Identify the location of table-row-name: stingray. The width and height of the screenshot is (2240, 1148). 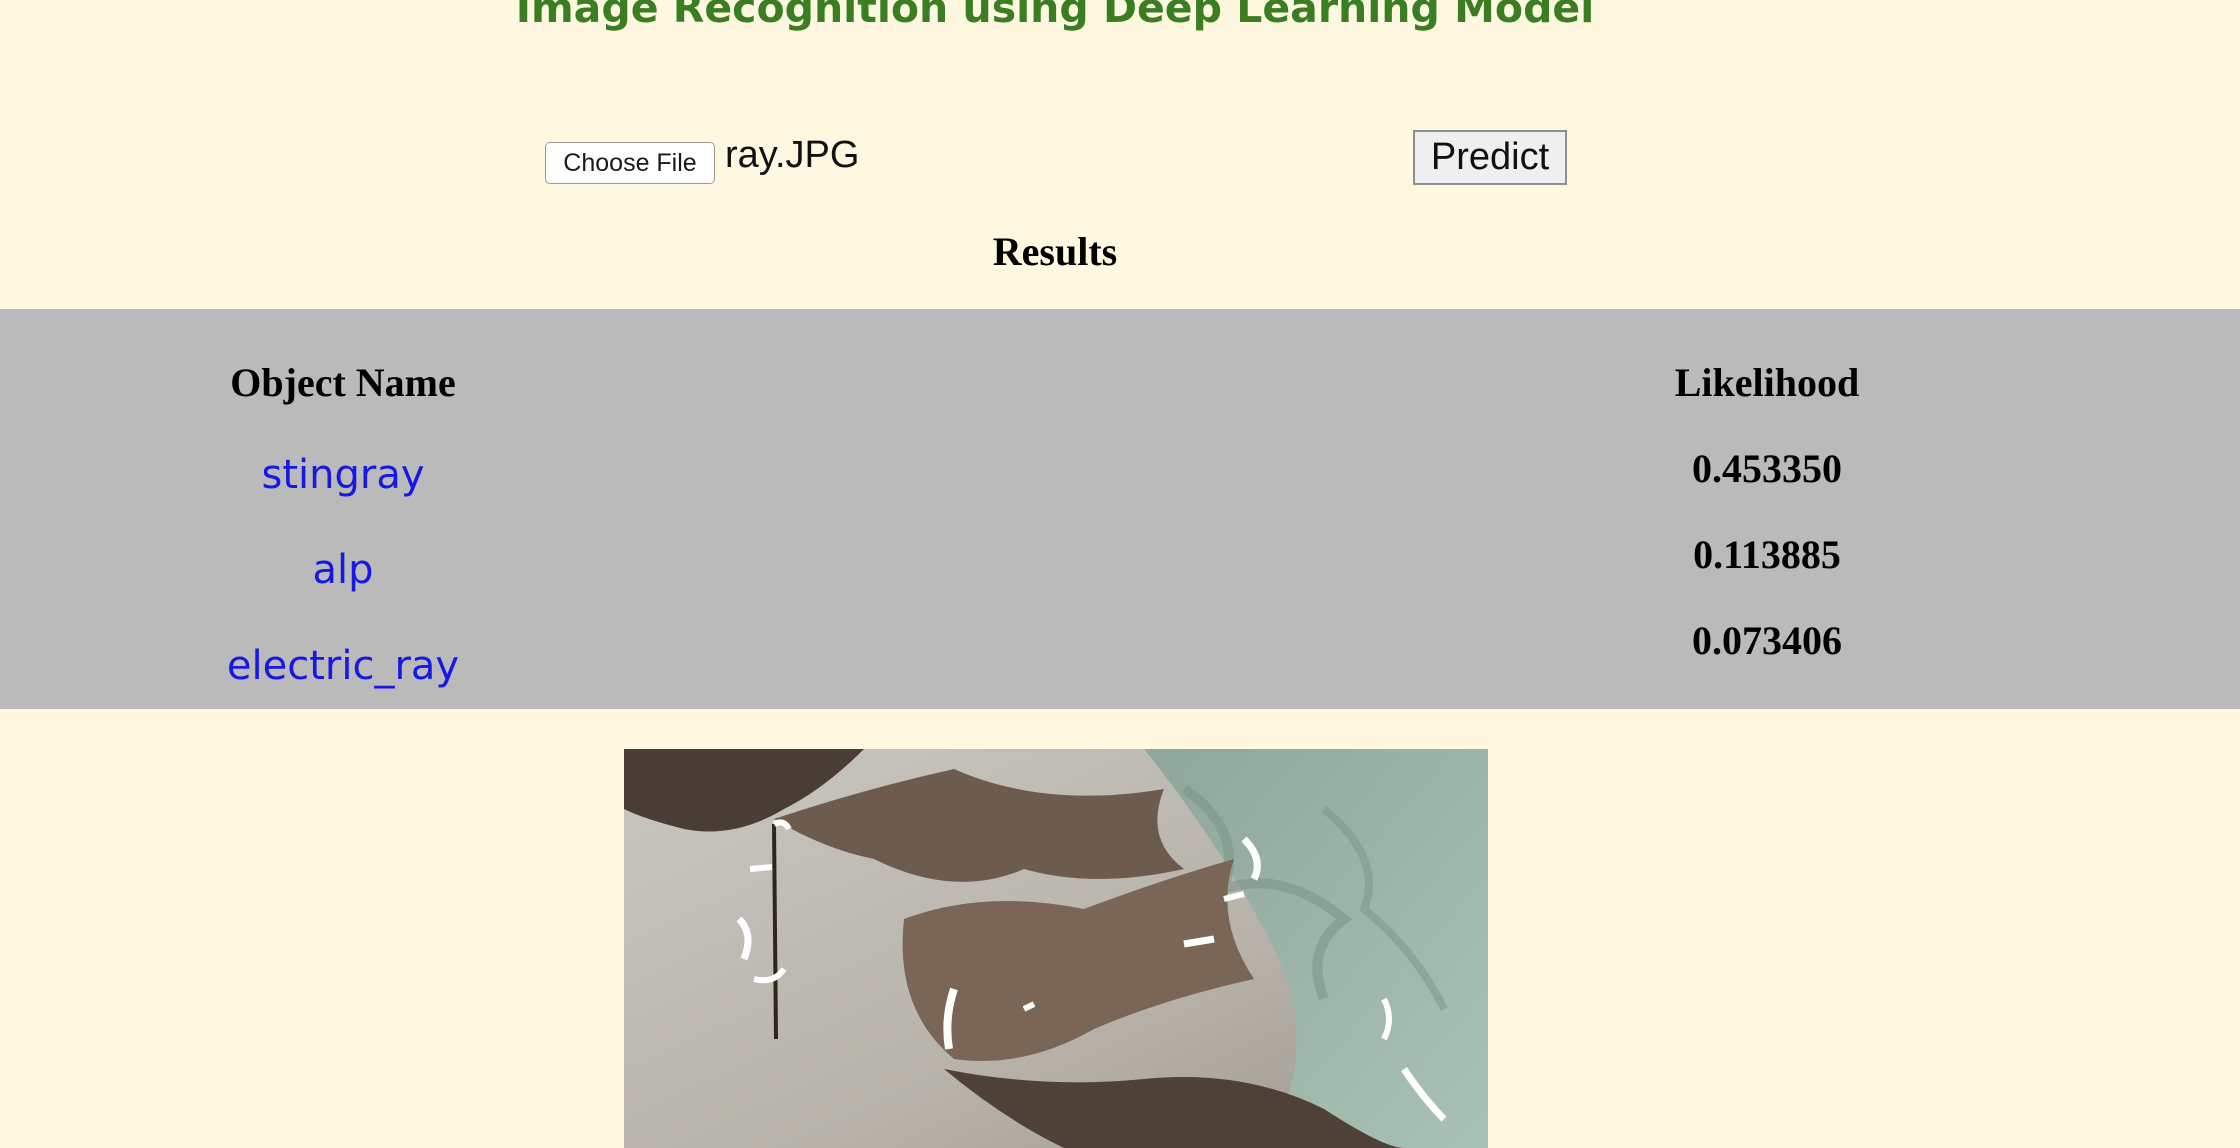
(343, 475).